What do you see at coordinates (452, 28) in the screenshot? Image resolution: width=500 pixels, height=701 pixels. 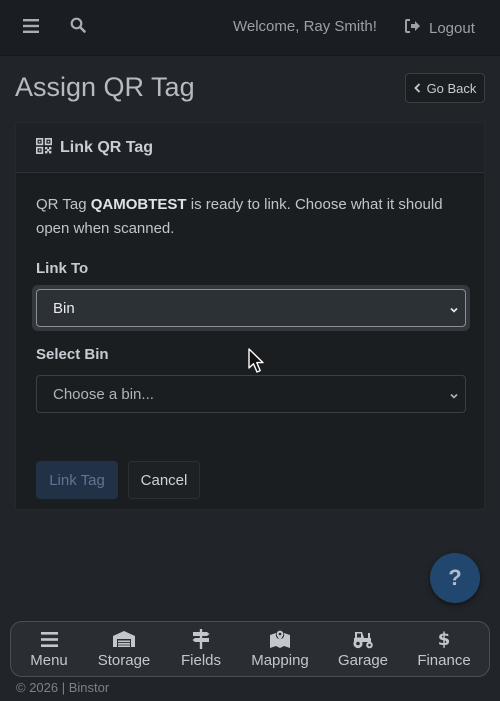 I see `logout-label: Logout` at bounding box center [452, 28].